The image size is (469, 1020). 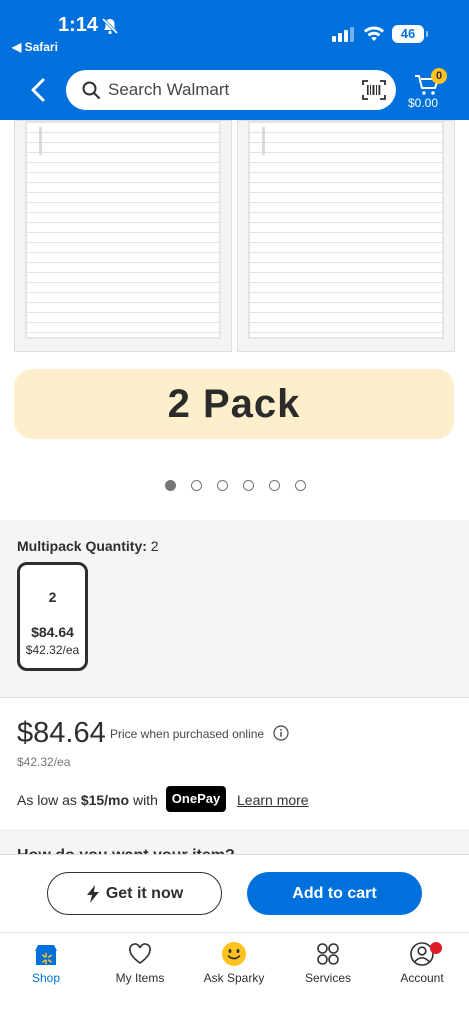 What do you see at coordinates (234, 60) in the screenshot?
I see `top-bar: 1:14 ◀ Safari 46 Search Walmart 0 $0.00` at bounding box center [234, 60].